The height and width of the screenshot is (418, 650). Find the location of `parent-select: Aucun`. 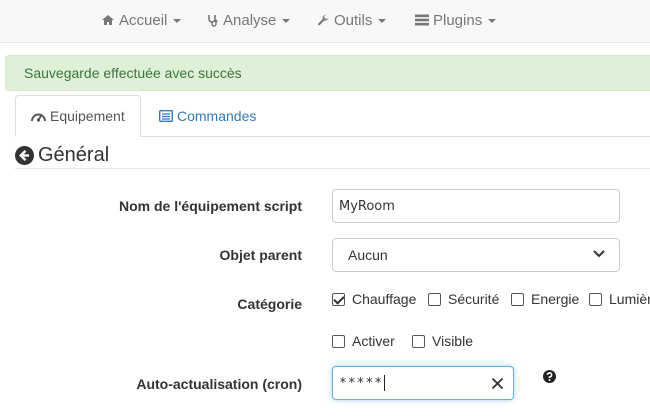

parent-select: Aucun is located at coordinates (476, 255).